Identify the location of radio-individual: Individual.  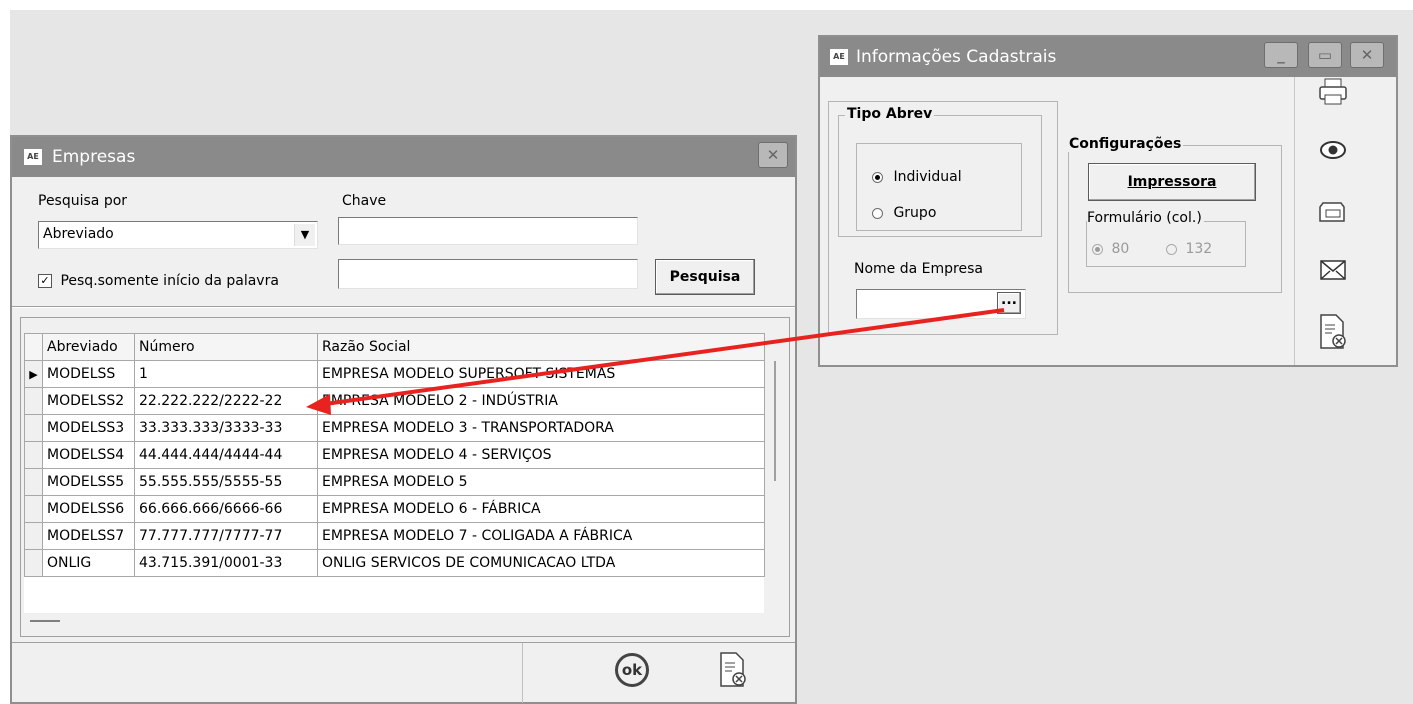
(917, 177).